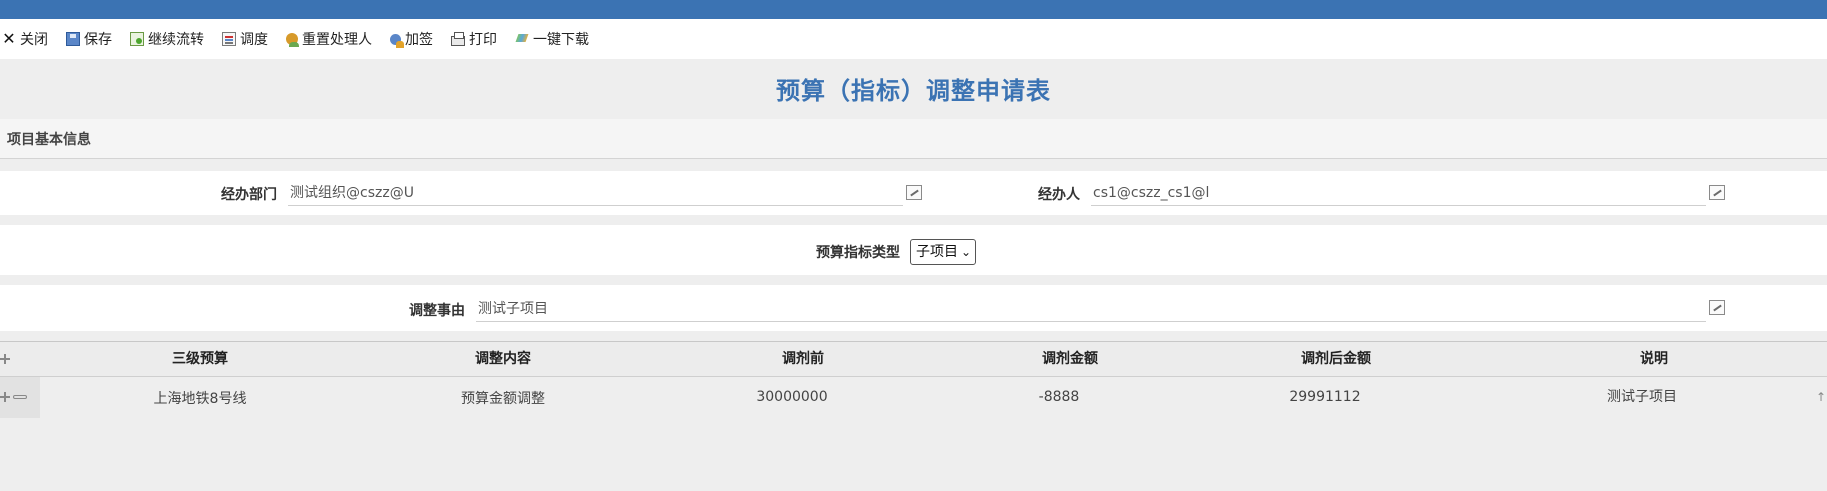  What do you see at coordinates (1642, 397) in the screenshot?
I see `cell-note: 测试子项目` at bounding box center [1642, 397].